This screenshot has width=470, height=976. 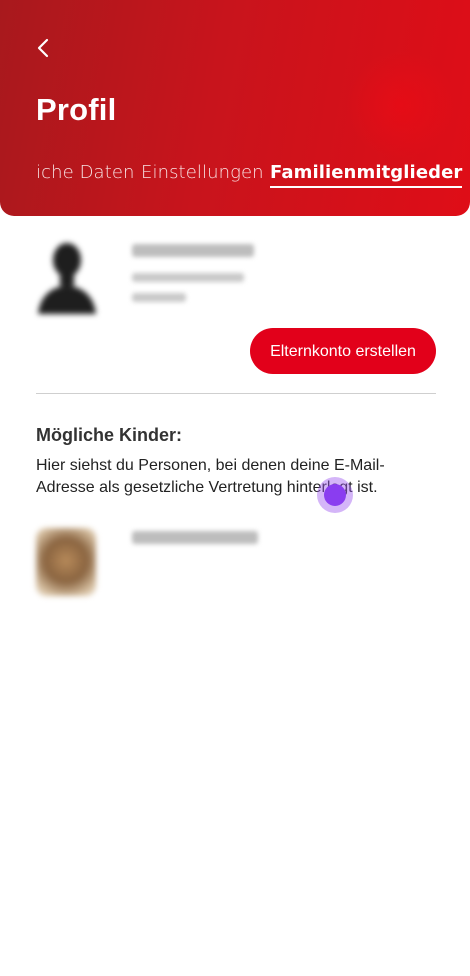 I want to click on person-silhouette-icon, so click(x=67, y=278).